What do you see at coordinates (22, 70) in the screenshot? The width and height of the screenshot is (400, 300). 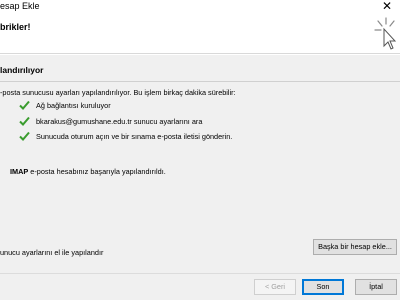 I see `section-title: landırılıyor` at bounding box center [22, 70].